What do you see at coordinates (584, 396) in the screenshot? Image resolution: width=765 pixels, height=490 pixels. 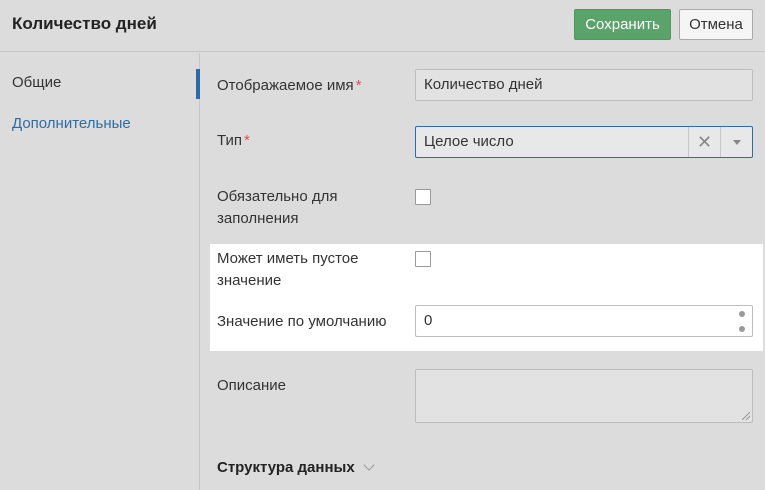 I see `description-textarea` at bounding box center [584, 396].